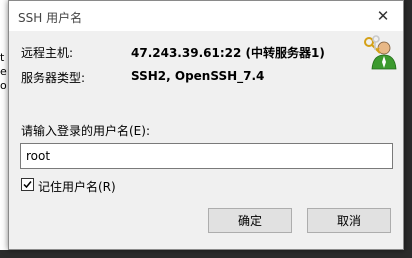  I want to click on remember-username-label: 记住用户名(R), so click(77, 186).